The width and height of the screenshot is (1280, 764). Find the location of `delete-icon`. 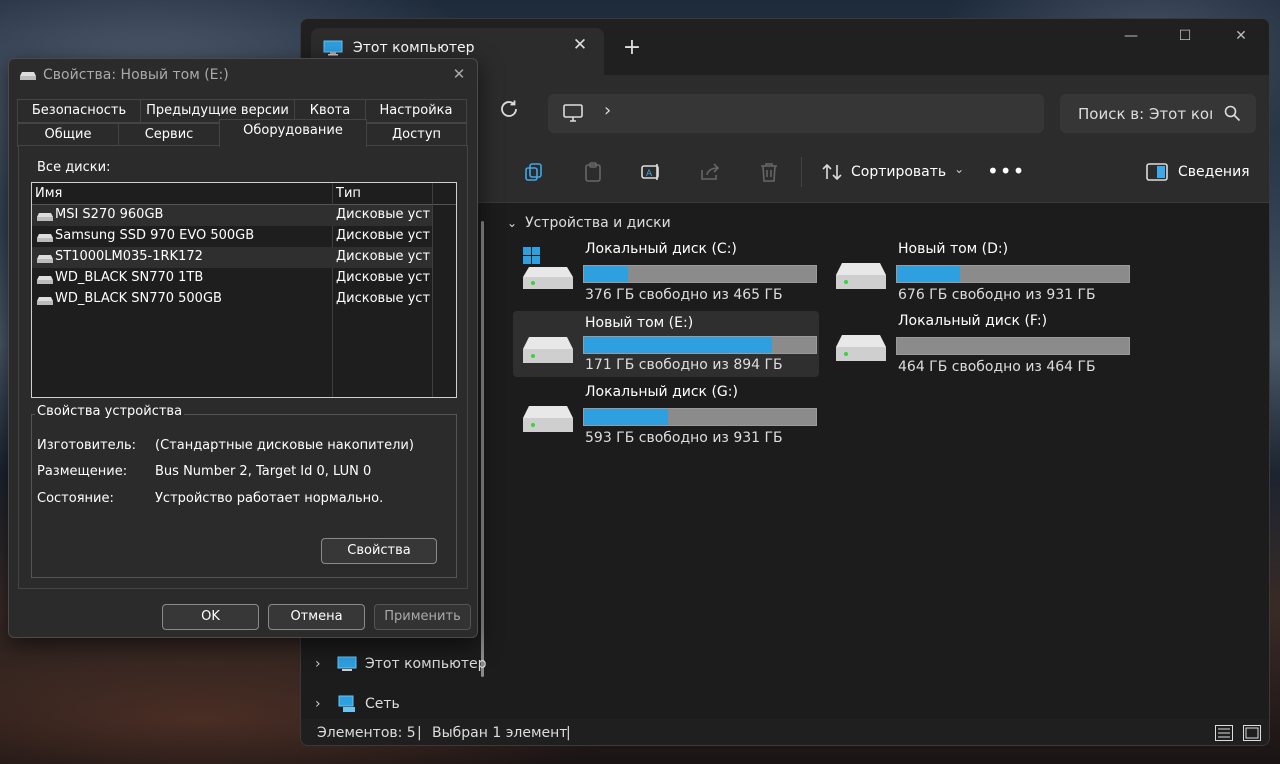

delete-icon is located at coordinates (769, 172).